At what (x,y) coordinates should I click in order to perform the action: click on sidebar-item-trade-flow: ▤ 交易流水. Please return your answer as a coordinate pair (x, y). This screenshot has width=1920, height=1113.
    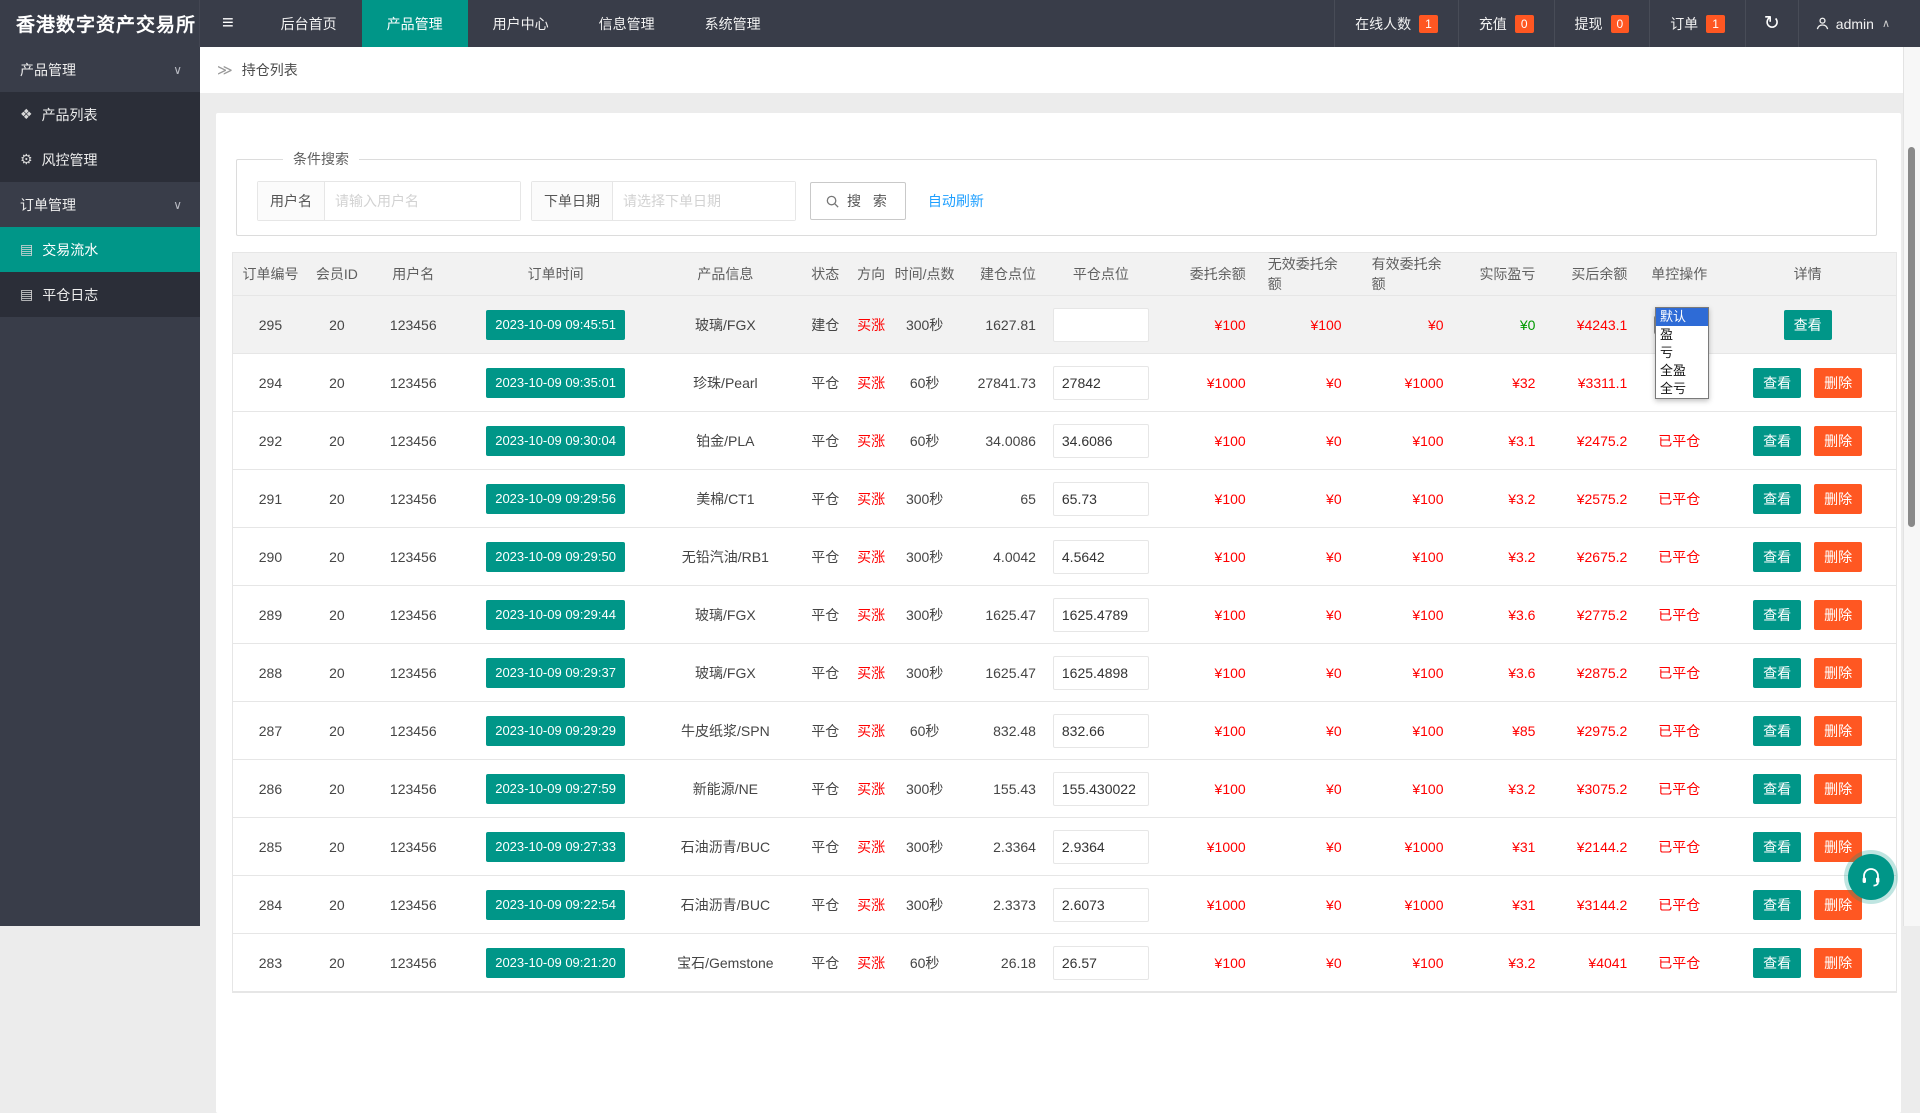
    Looking at the image, I should click on (100, 249).